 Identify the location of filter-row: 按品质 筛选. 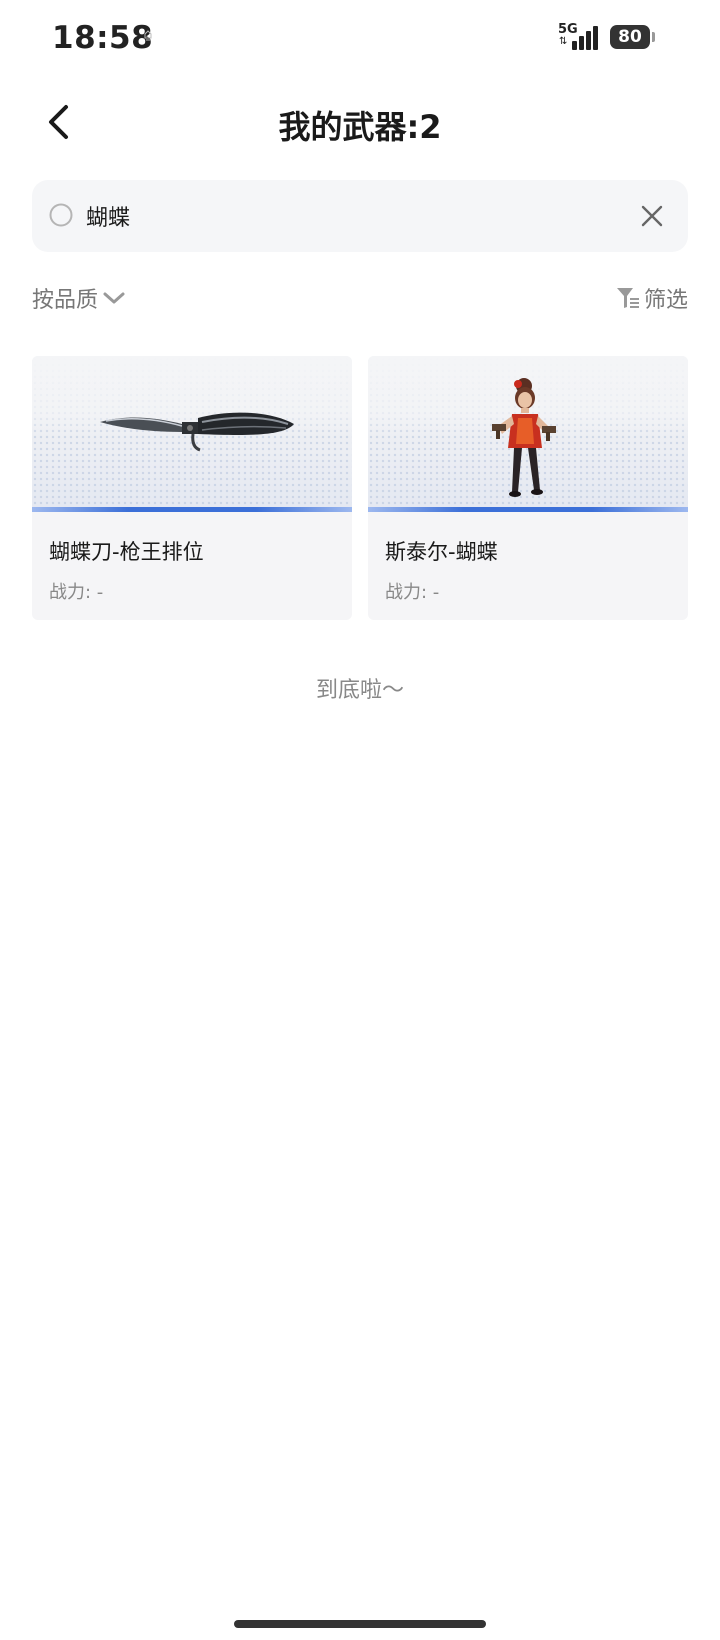
(360, 302).